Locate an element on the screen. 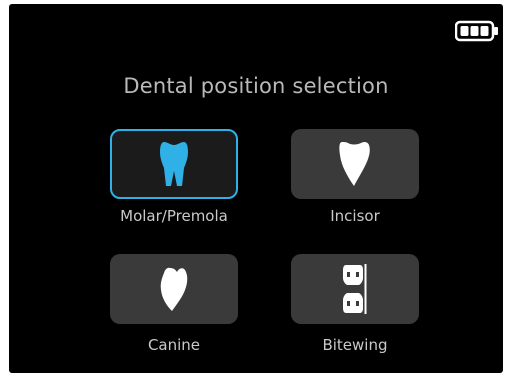 The width and height of the screenshot is (511, 385). canine-tooth-icon is located at coordinates (174, 289).